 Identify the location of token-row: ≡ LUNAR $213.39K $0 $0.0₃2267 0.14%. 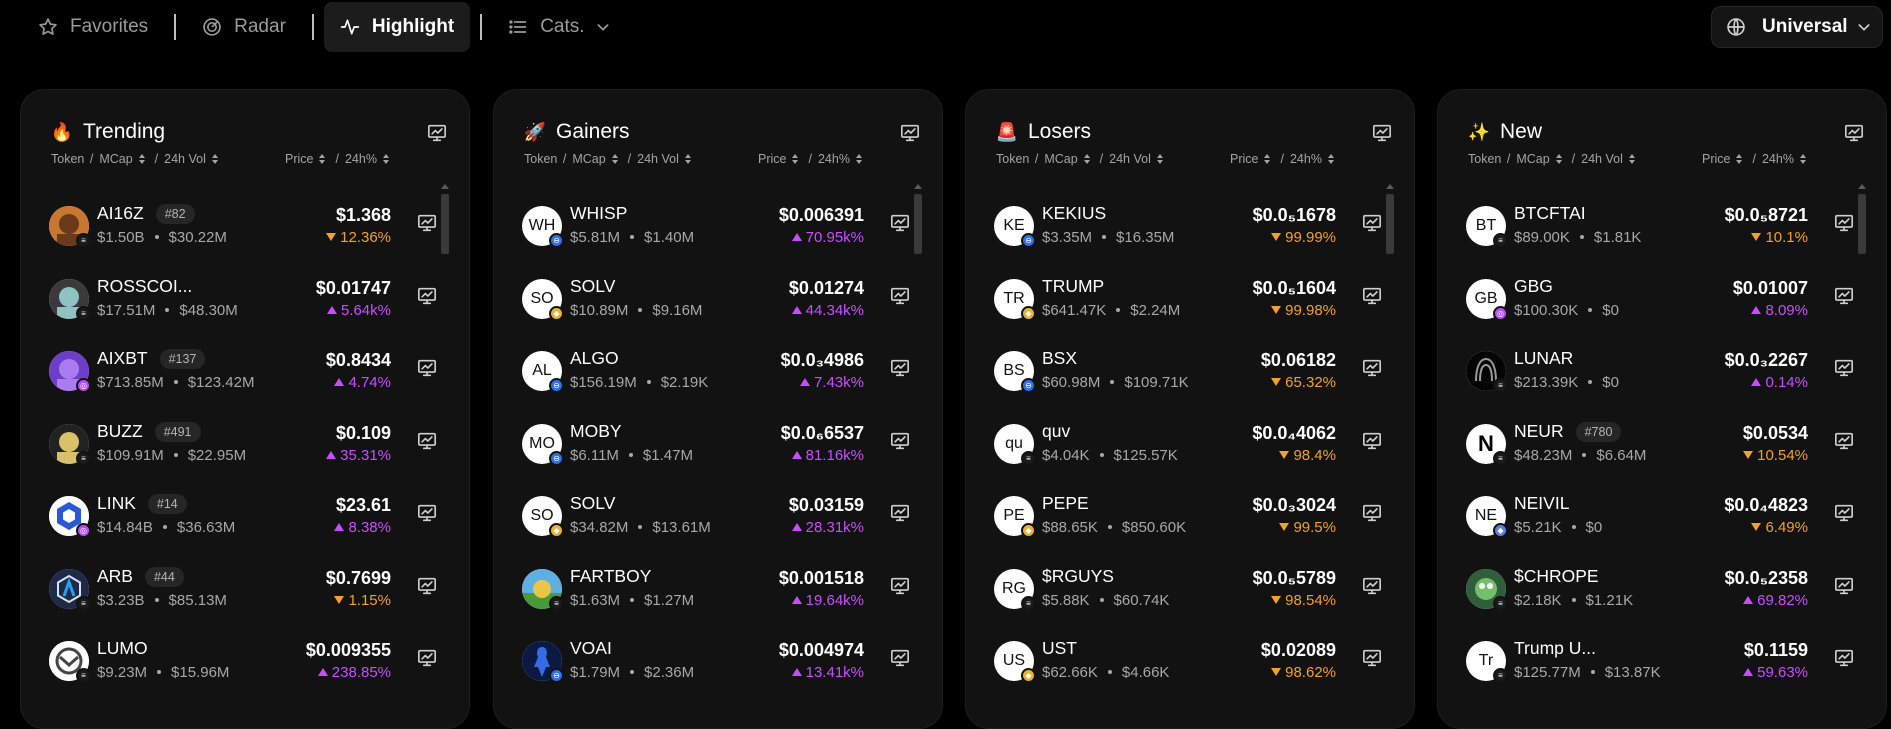
(1666, 374).